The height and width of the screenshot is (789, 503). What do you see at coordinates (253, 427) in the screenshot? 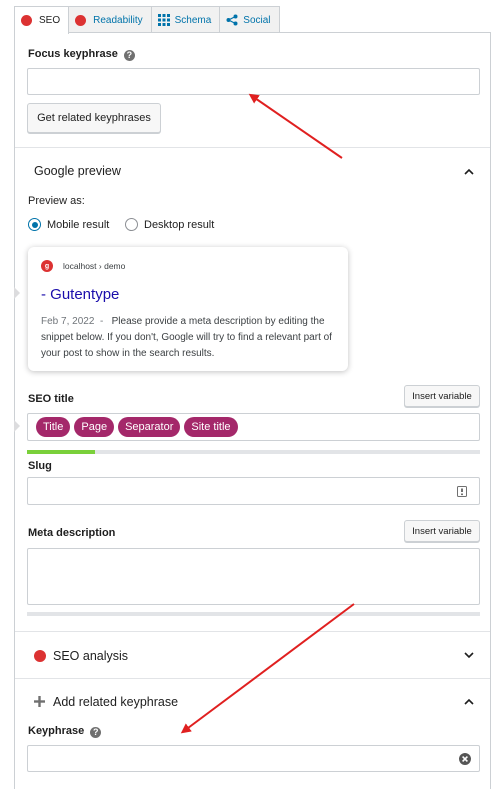
I see `seo-title-input: Title Page Separator Site title` at bounding box center [253, 427].